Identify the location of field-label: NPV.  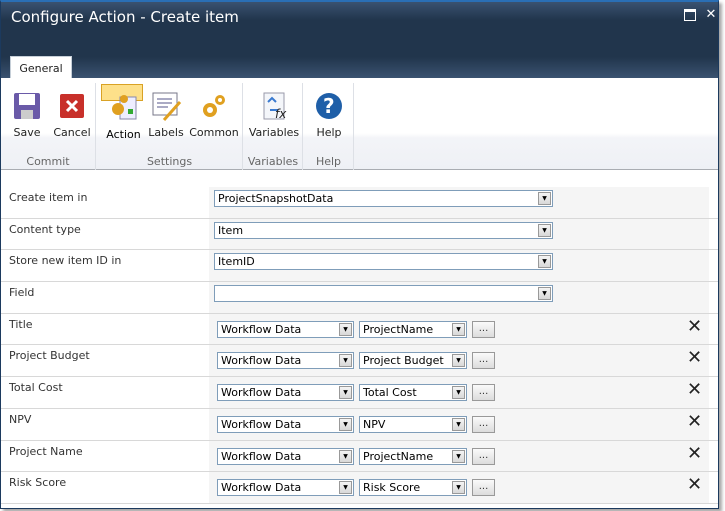
(20, 419).